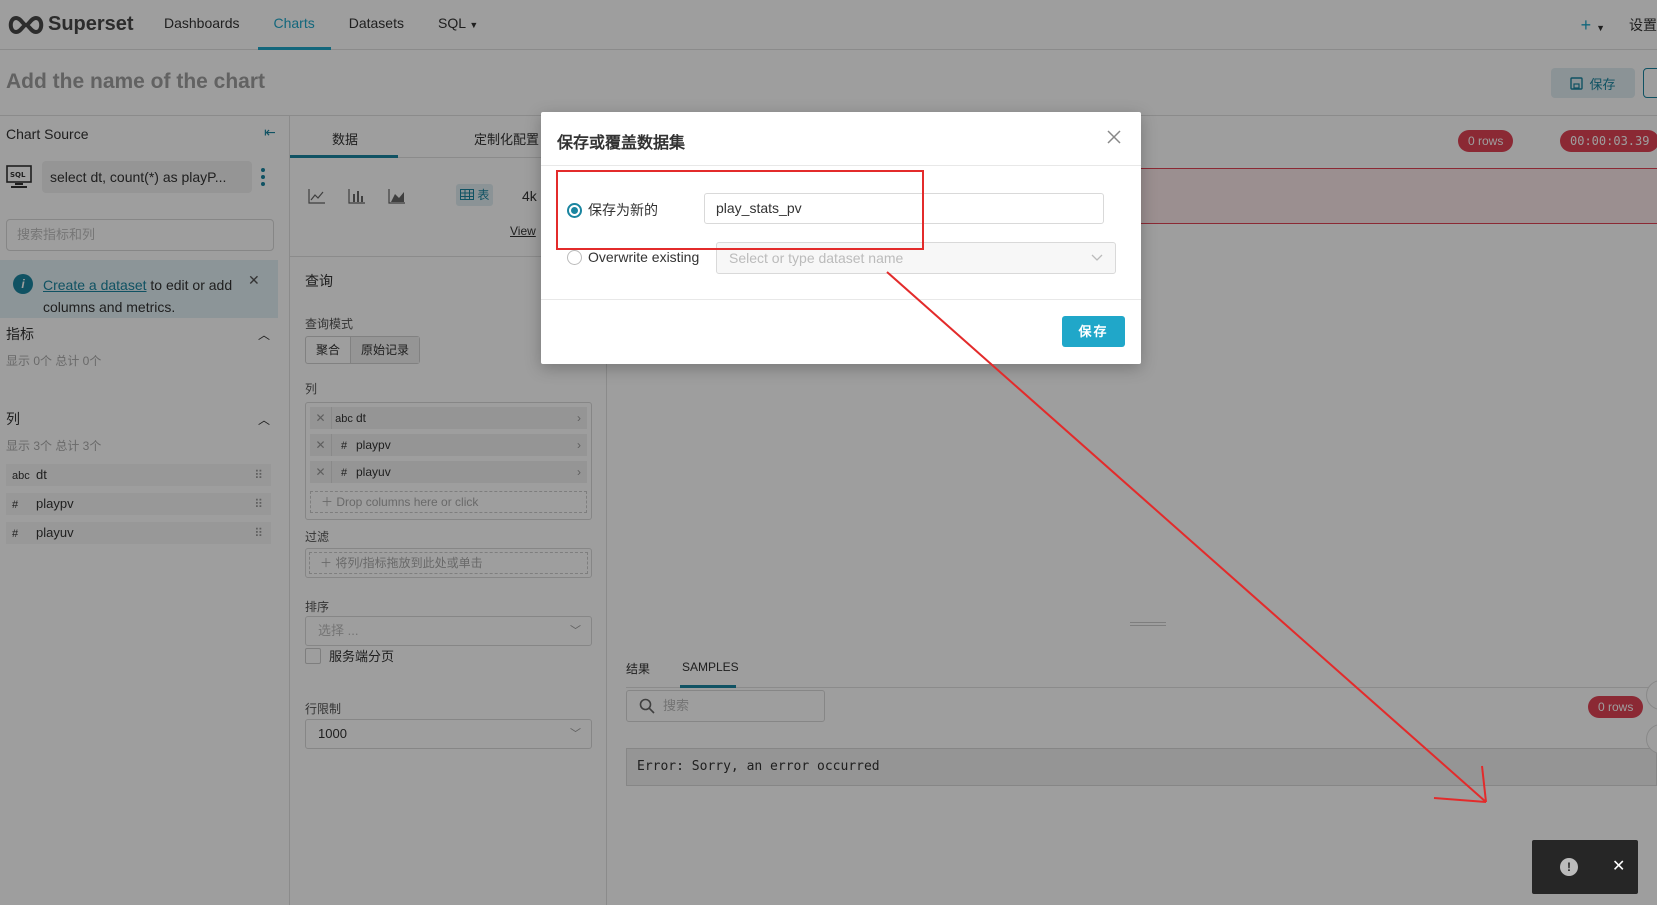  What do you see at coordinates (621, 143) in the screenshot?
I see `modal-title: 保存或覆盖数据集` at bounding box center [621, 143].